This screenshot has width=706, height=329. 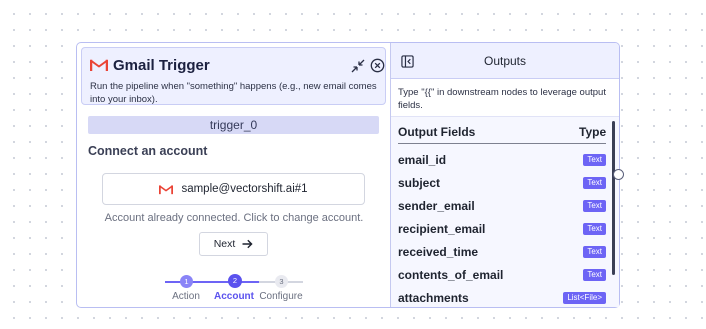 What do you see at coordinates (436, 206) in the screenshot?
I see `output-field-name: sender_email` at bounding box center [436, 206].